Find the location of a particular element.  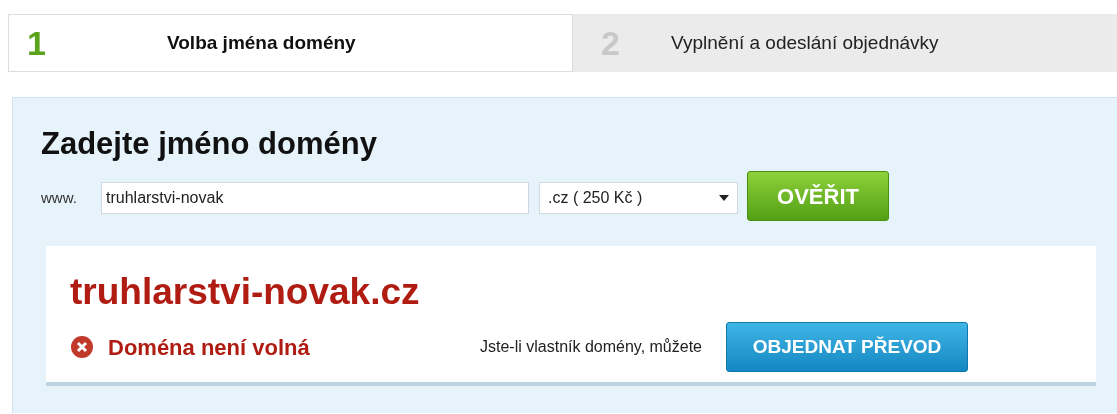

tld-select: .cz ( 250 Kč ) is located at coordinates (638, 198).